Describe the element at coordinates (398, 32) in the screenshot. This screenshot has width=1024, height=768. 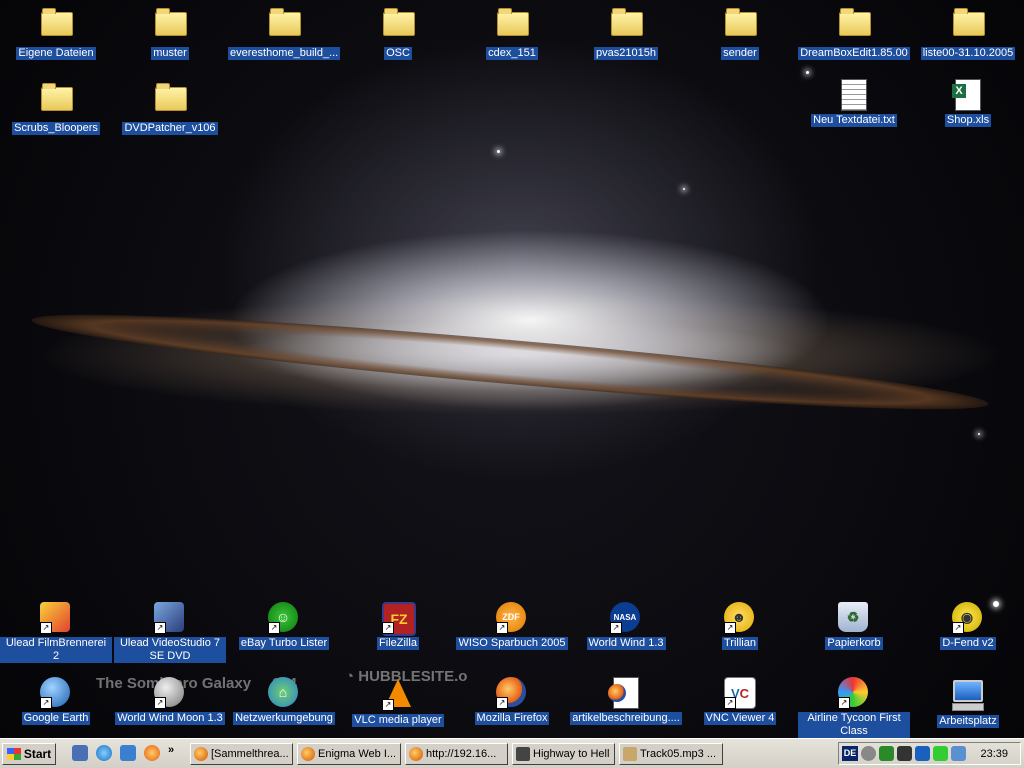
I see `desktop-icon-osc: OSC` at that location.